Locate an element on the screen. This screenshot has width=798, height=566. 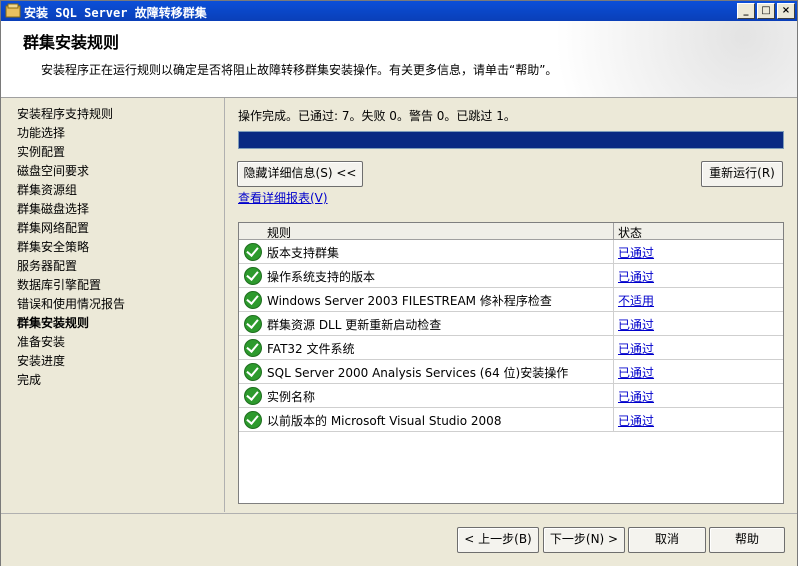
sidebar-item-cluster-resource-group: 群集资源组 is located at coordinates (47, 190).